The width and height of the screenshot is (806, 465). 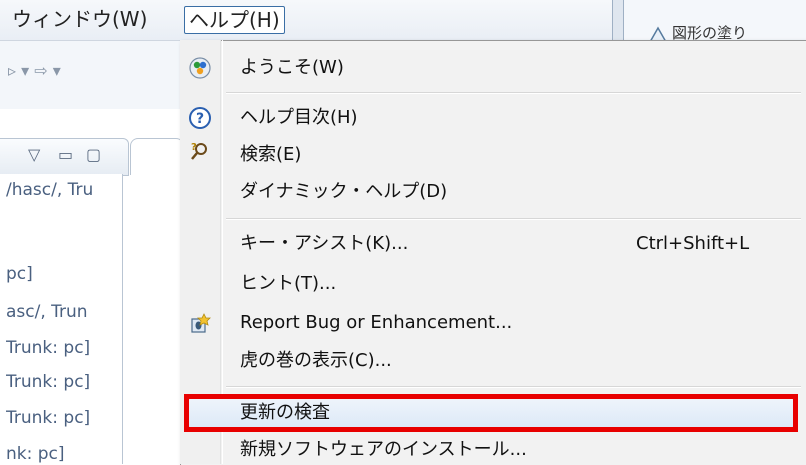 I want to click on search-help-icon: ?, so click(x=199, y=151).